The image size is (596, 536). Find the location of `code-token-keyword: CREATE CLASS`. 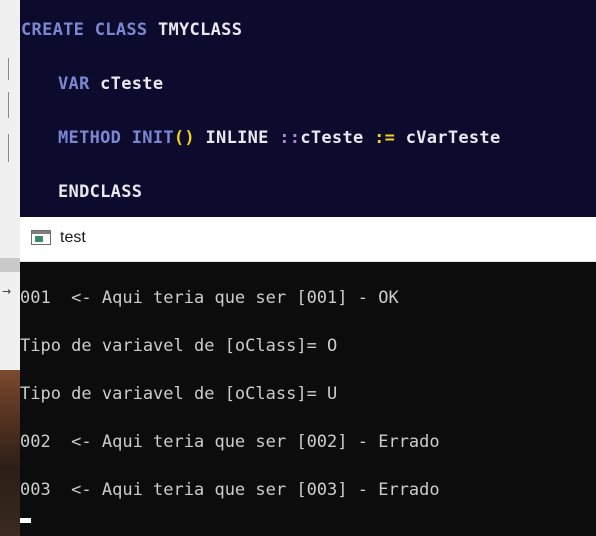

code-token-keyword: CREATE CLASS is located at coordinates (89, 30).